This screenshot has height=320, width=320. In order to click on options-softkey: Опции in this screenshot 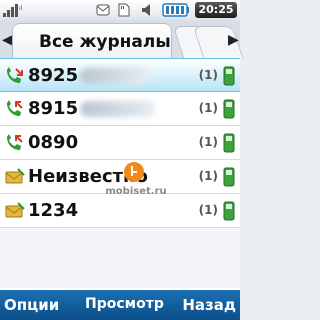, I will do `click(31, 305)`.